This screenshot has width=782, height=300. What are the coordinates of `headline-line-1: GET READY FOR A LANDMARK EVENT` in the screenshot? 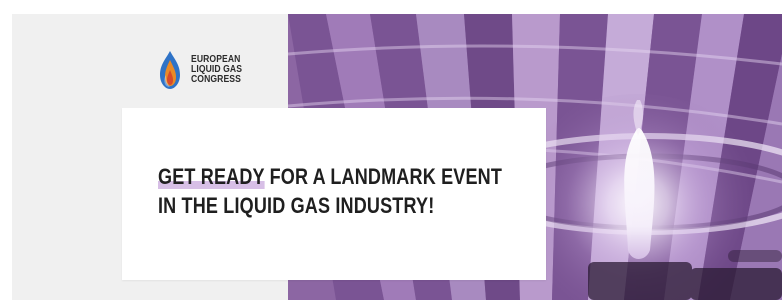 It's located at (330, 176).